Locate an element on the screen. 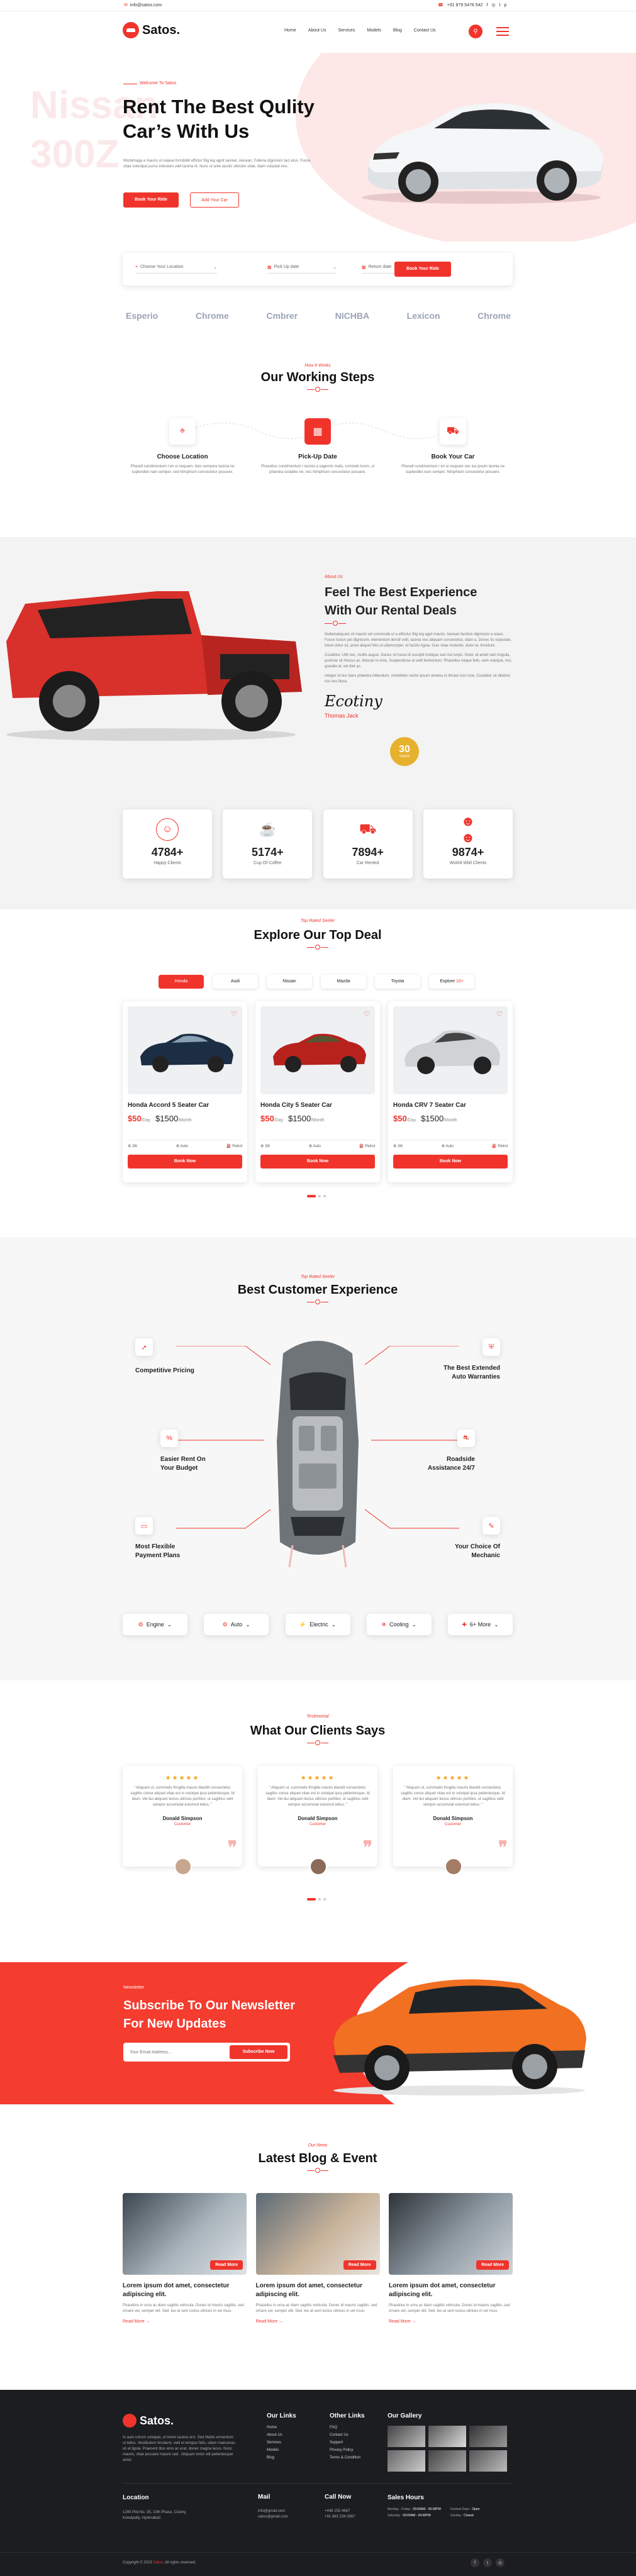 The image size is (636, 2576). search-icon: ⚲ is located at coordinates (476, 31).